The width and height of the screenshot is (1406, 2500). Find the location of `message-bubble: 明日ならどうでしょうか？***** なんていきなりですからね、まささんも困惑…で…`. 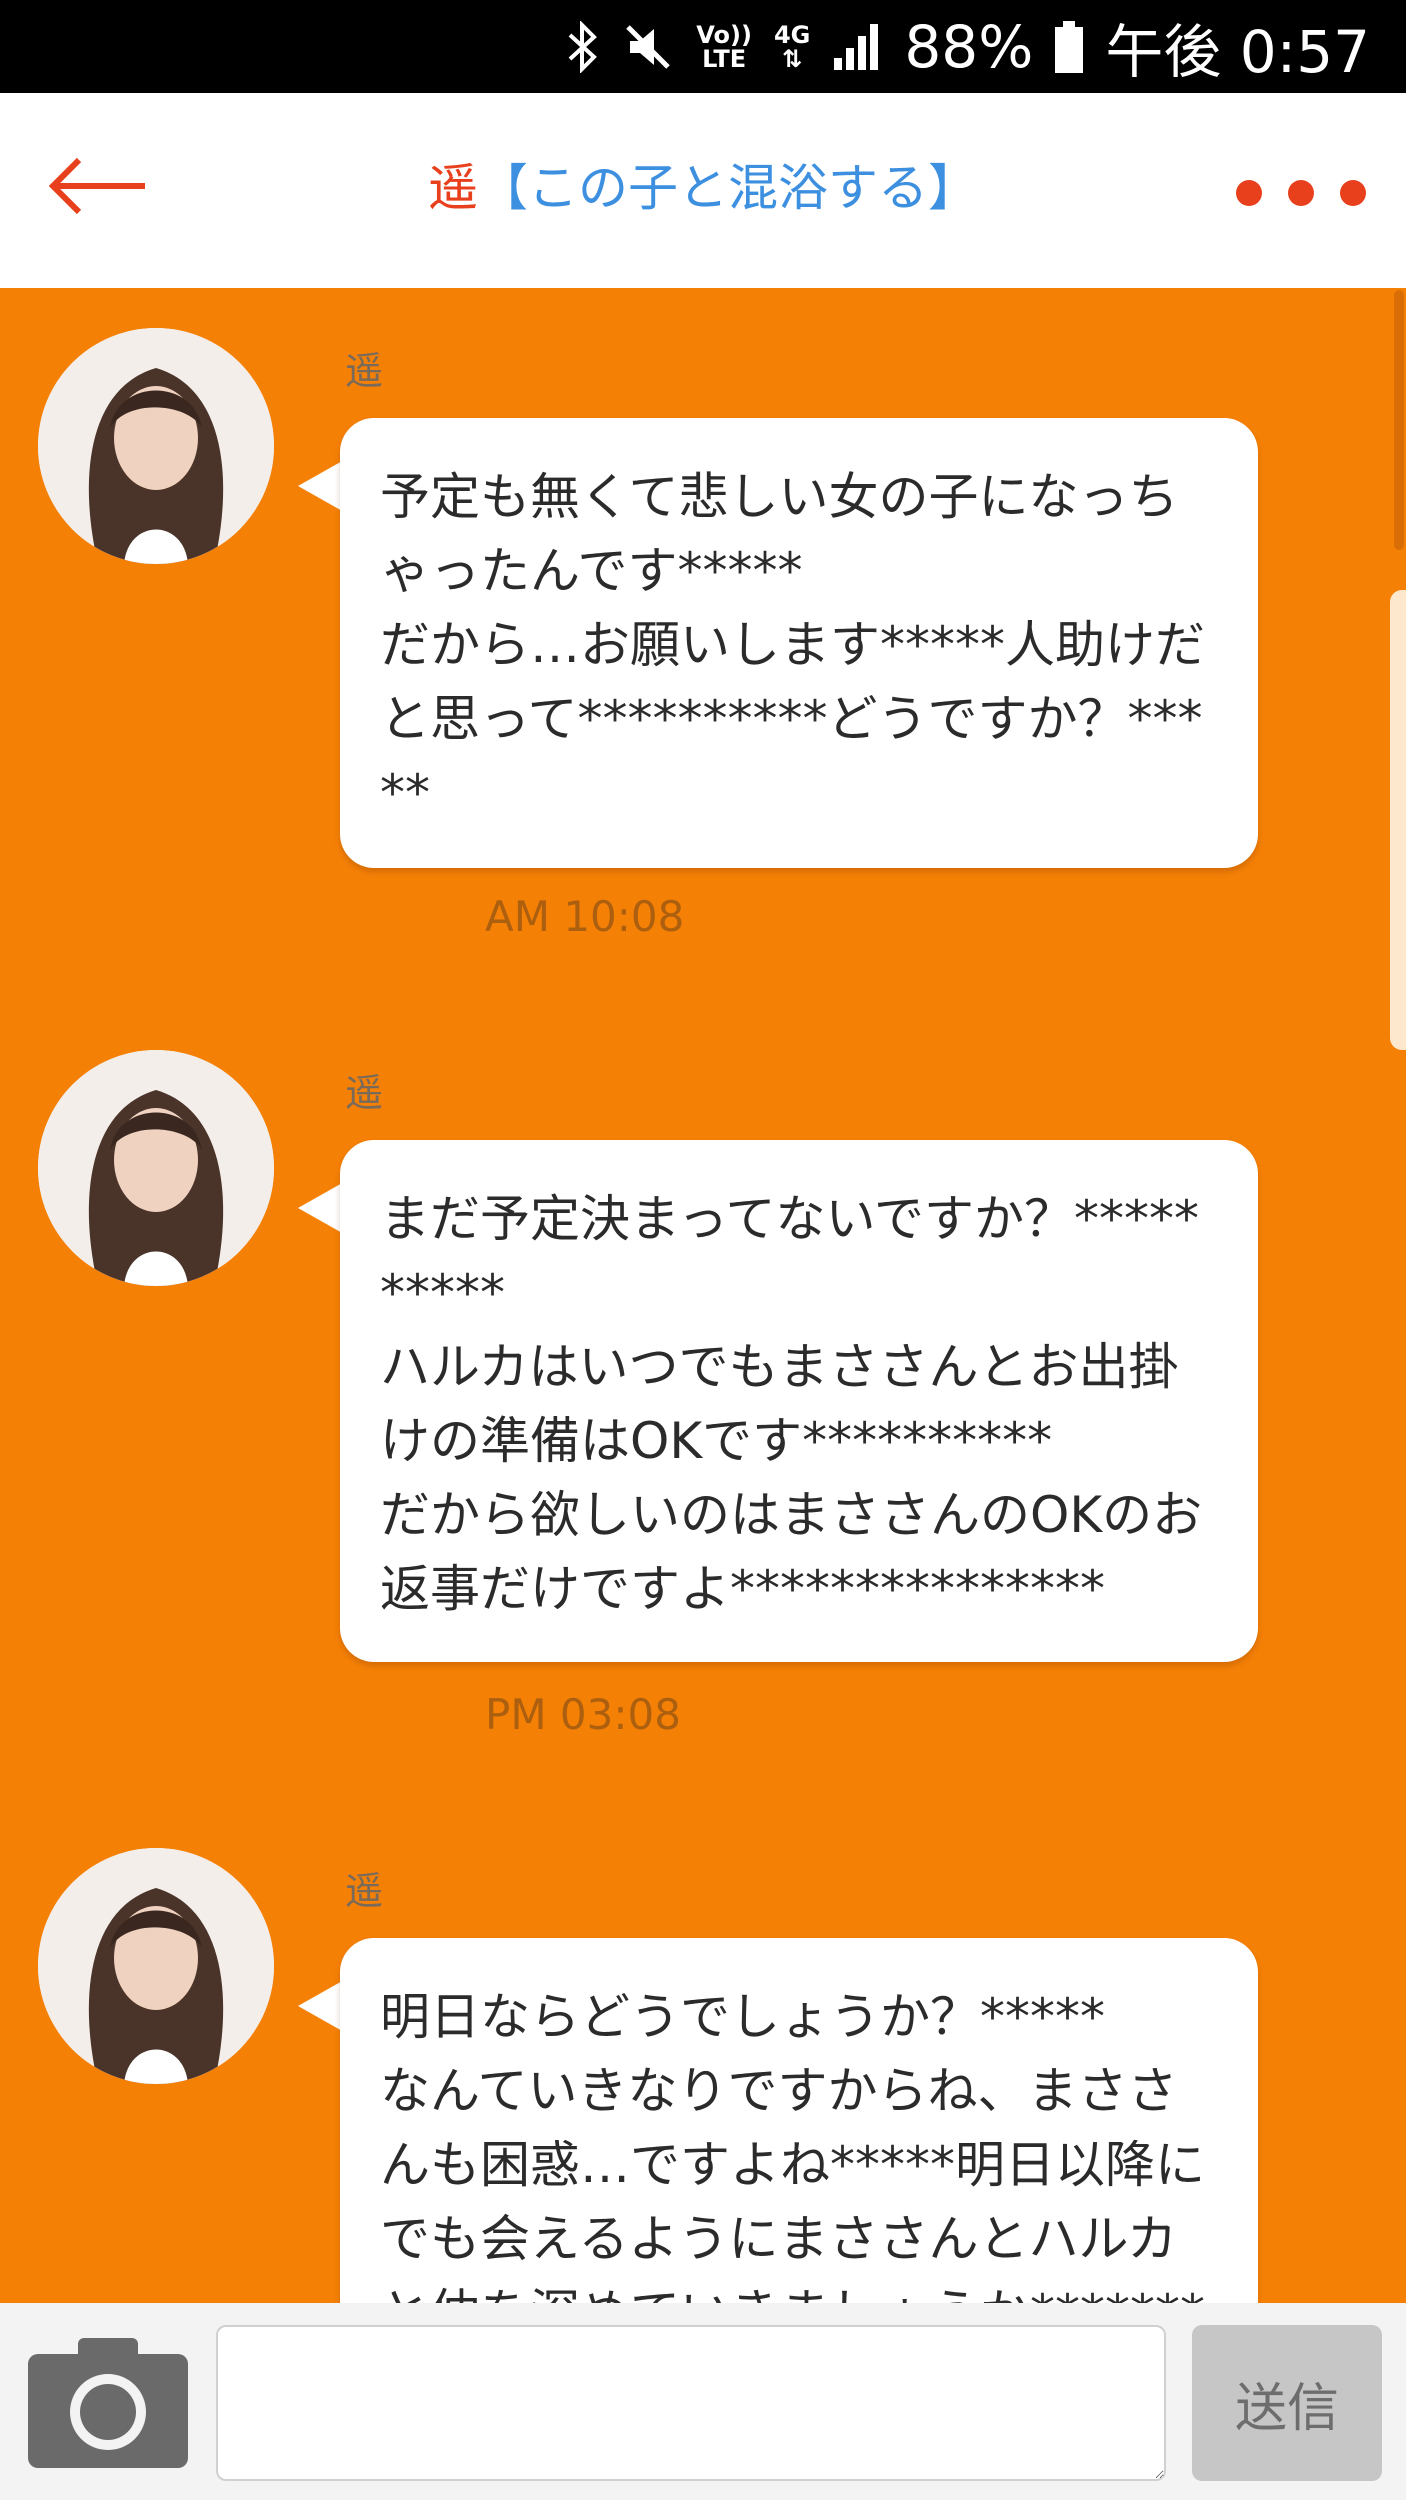

message-bubble: 明日ならどうでしょうか？***** なんていきなりですからね、まささんも困惑…で… is located at coordinates (799, 2120).